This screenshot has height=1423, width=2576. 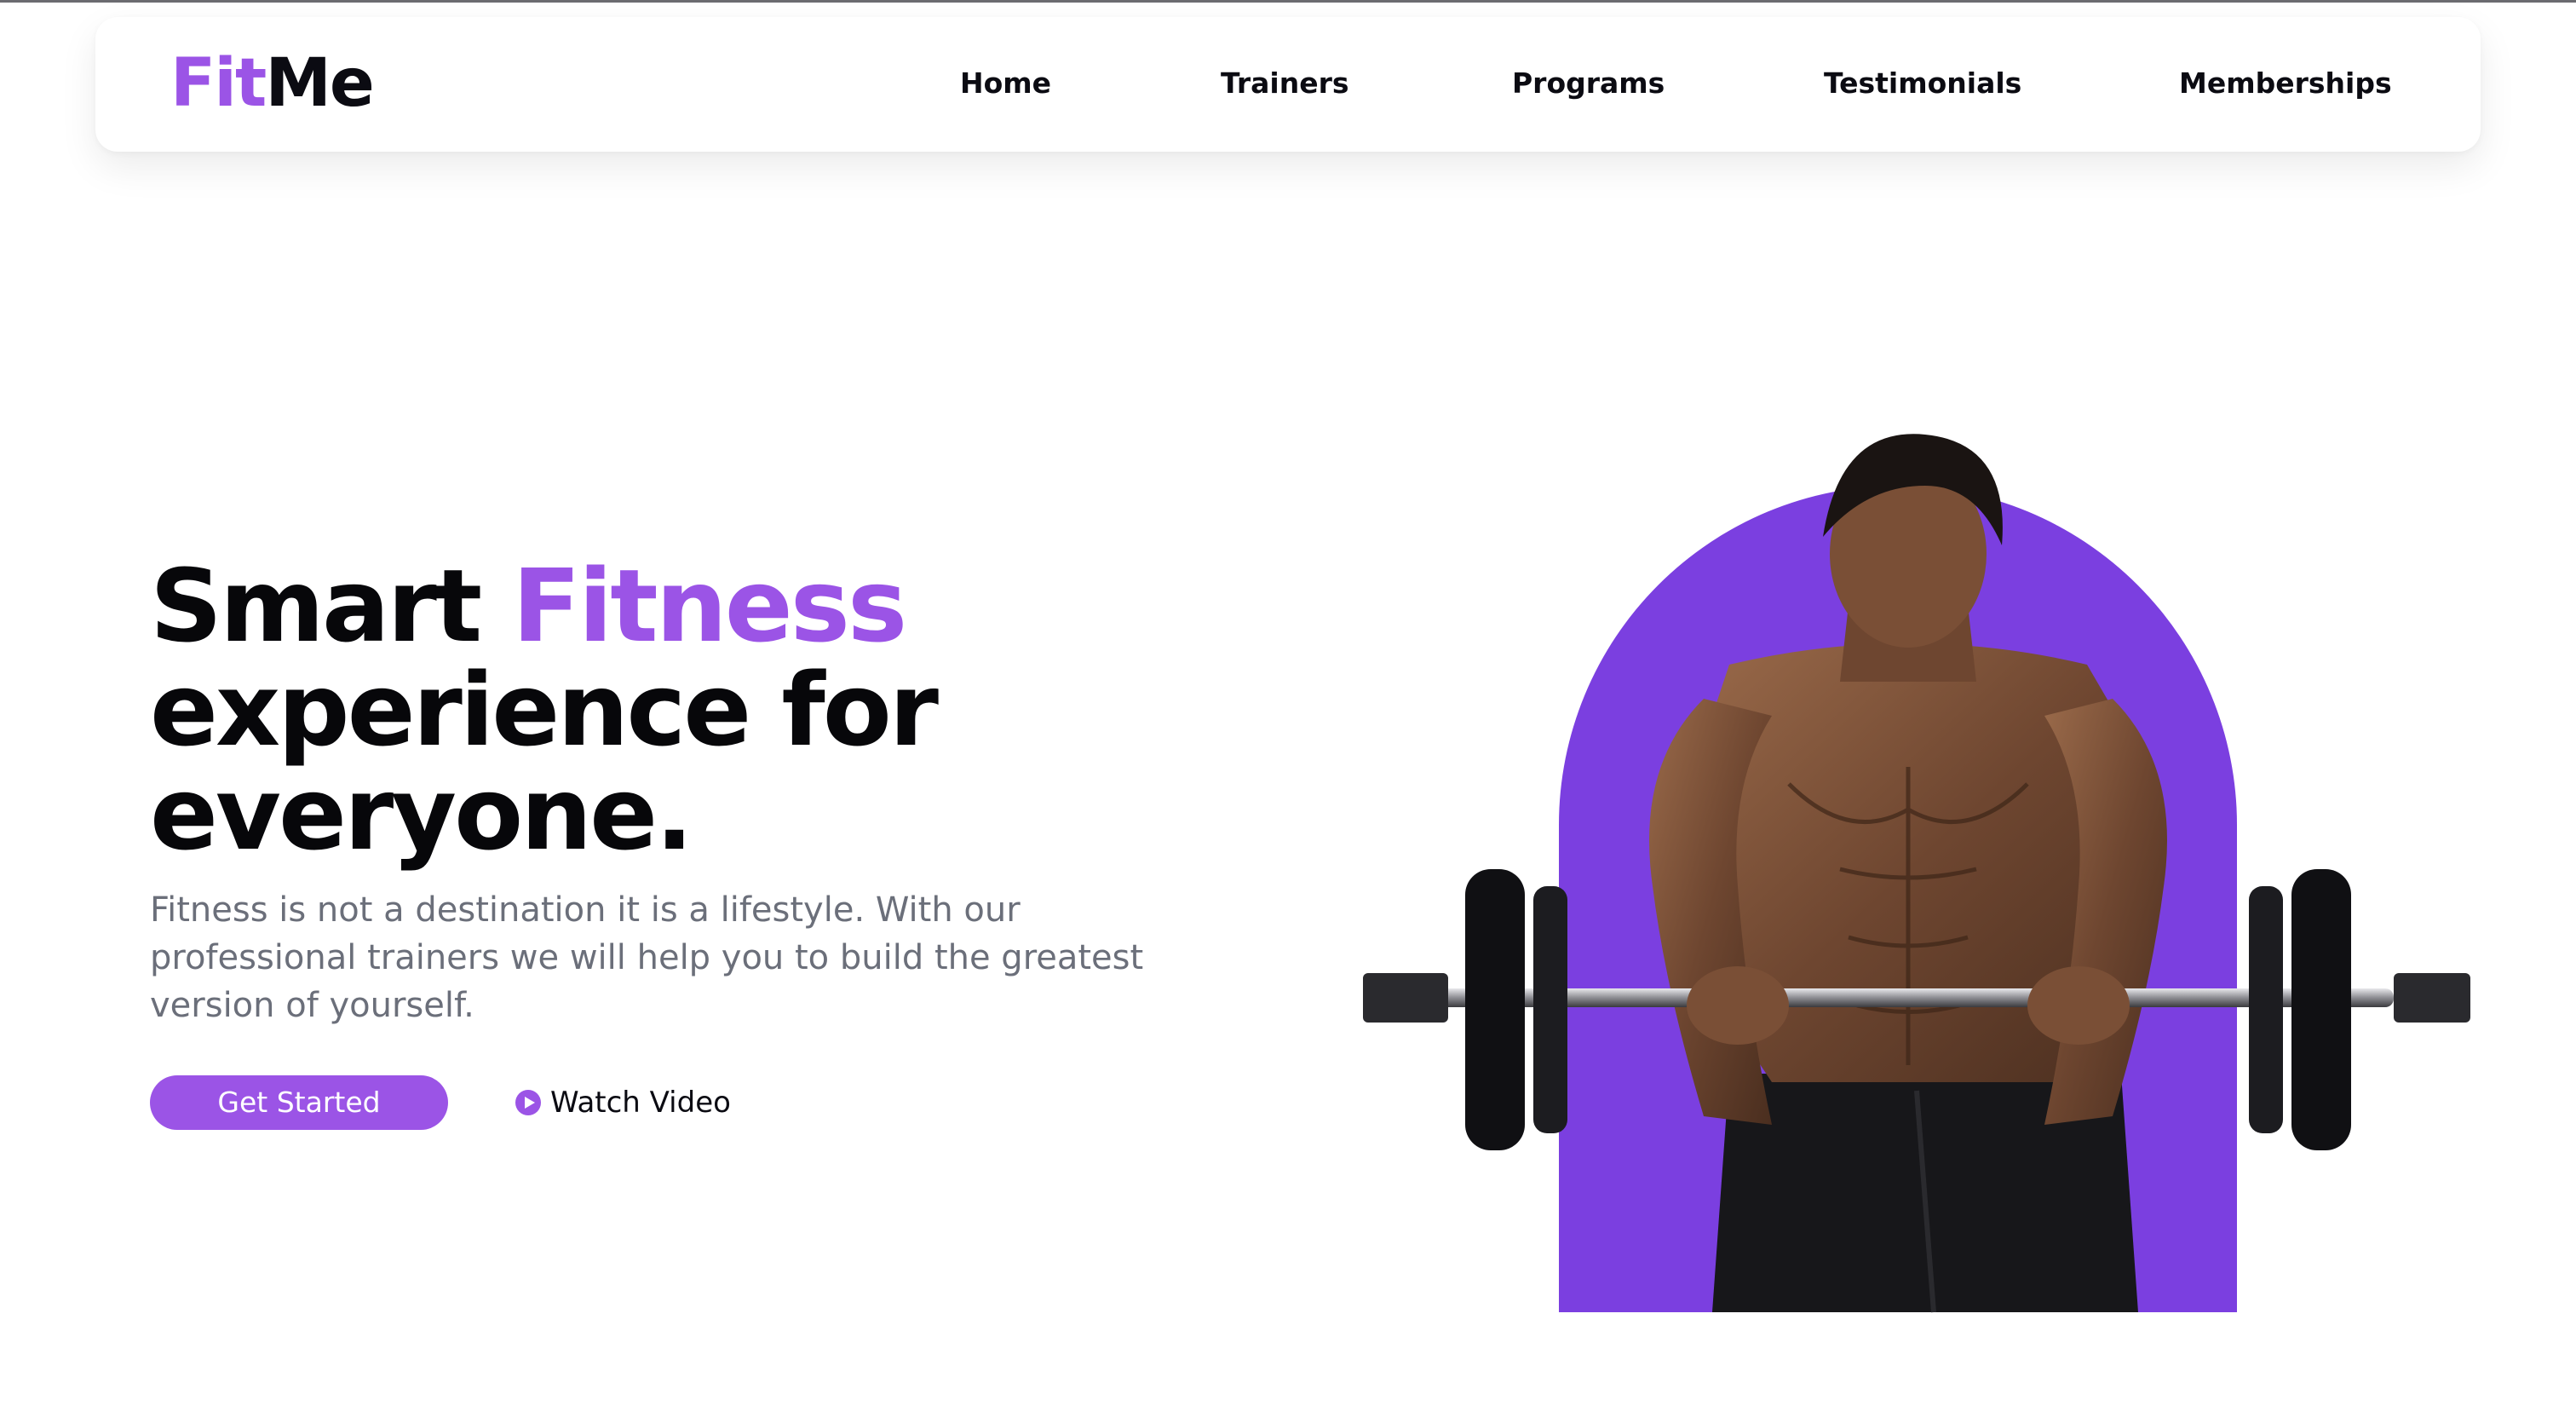 I want to click on watch-video-link: Watch Video, so click(x=623, y=1102).